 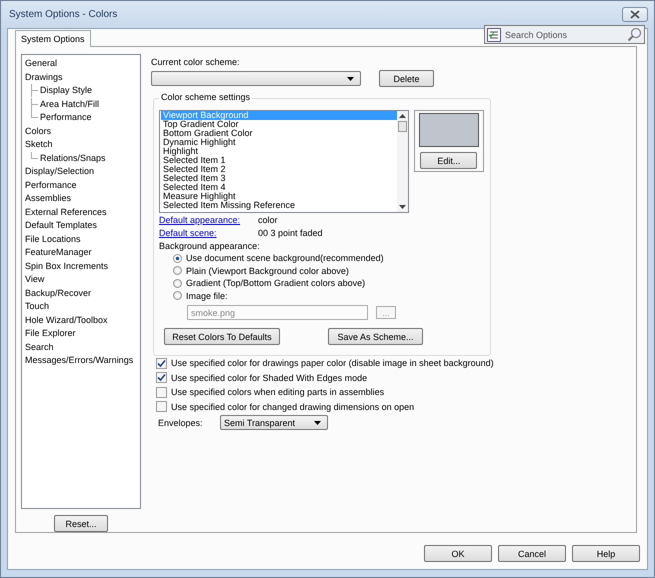 What do you see at coordinates (82, 347) in the screenshot?
I see `tree-item: Search` at bounding box center [82, 347].